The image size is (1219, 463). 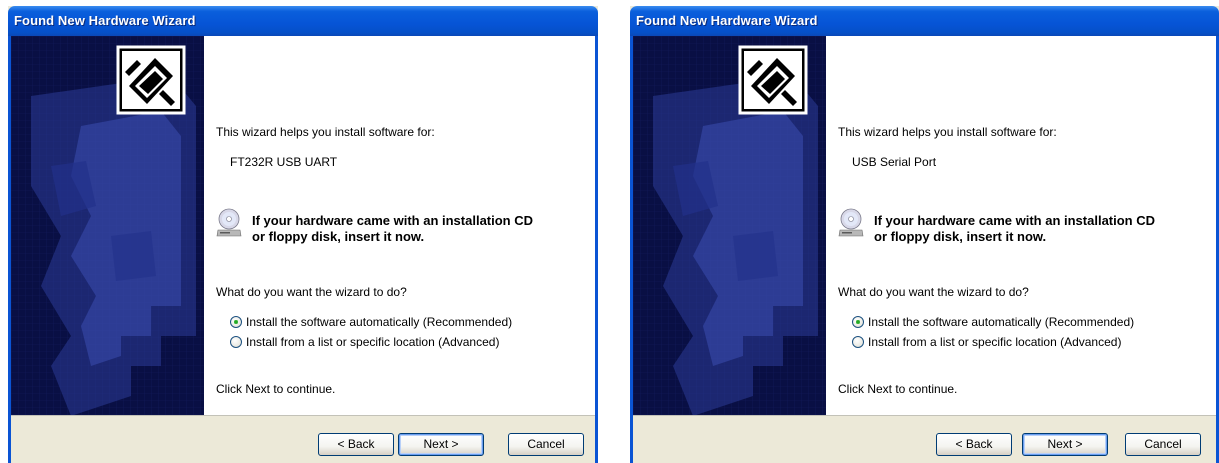 What do you see at coordinates (894, 162) in the screenshot?
I see `device-name: USB Serial Port` at bounding box center [894, 162].